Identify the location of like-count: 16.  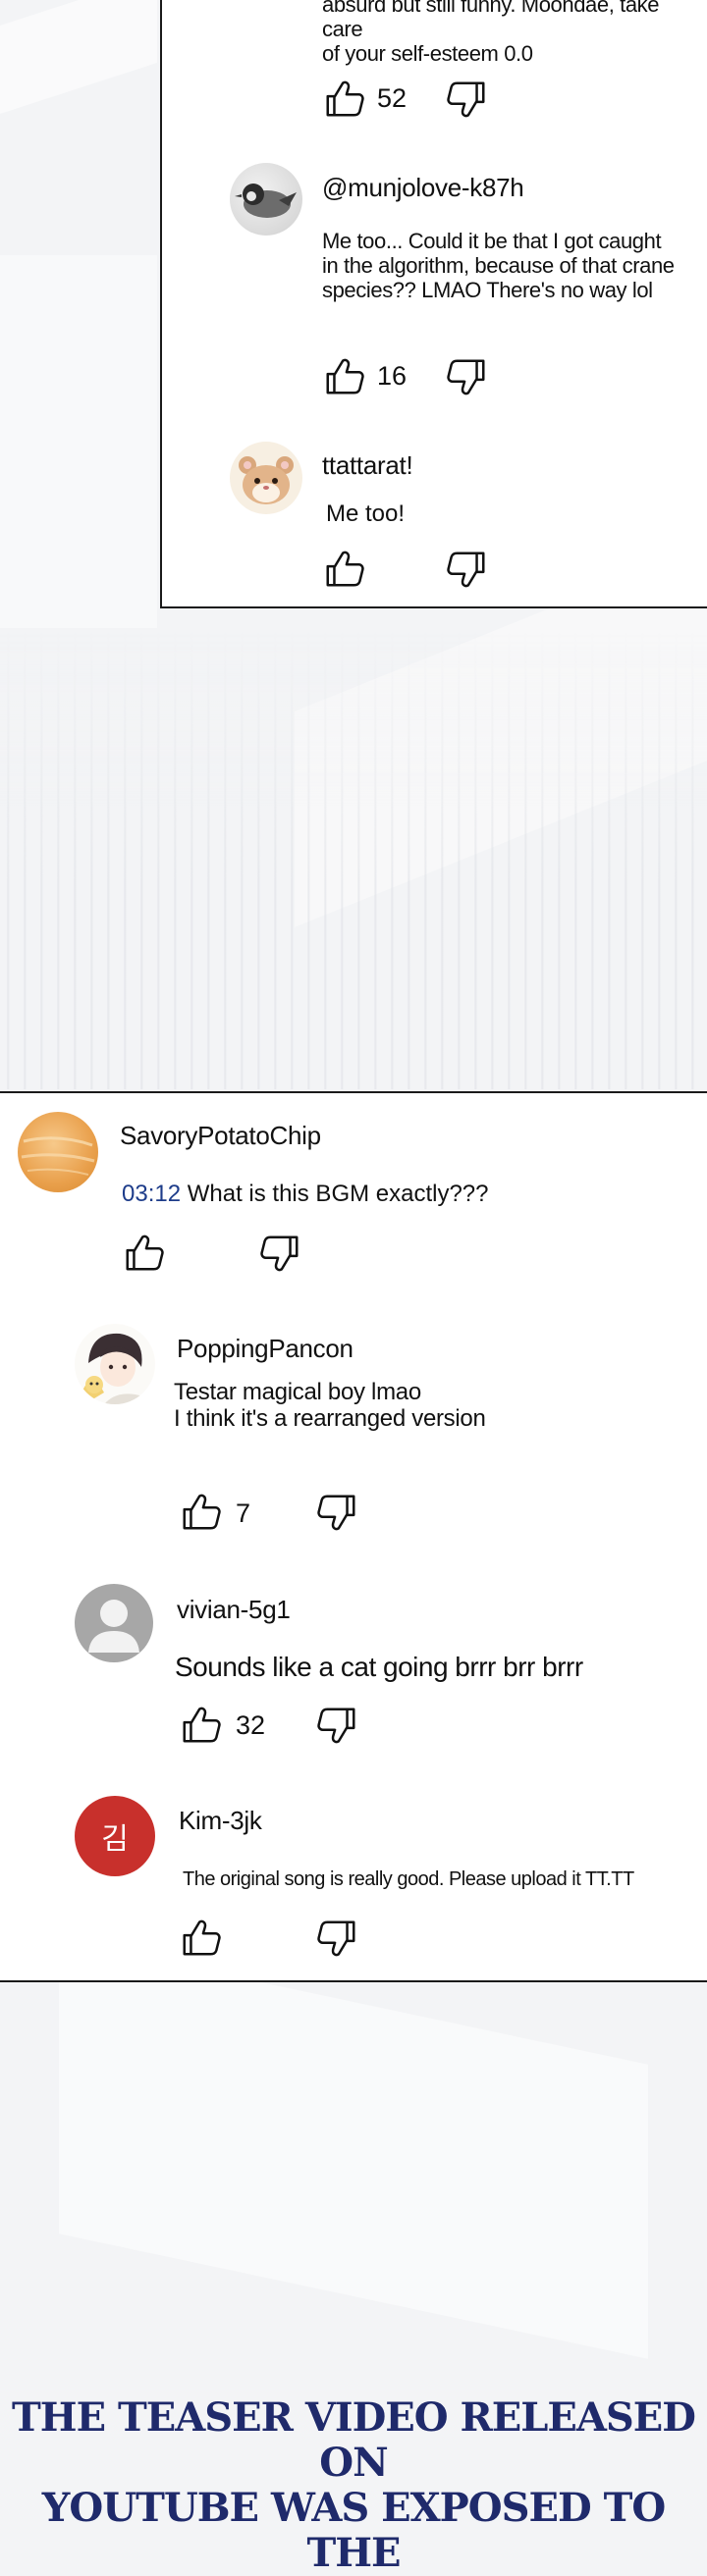
(392, 376).